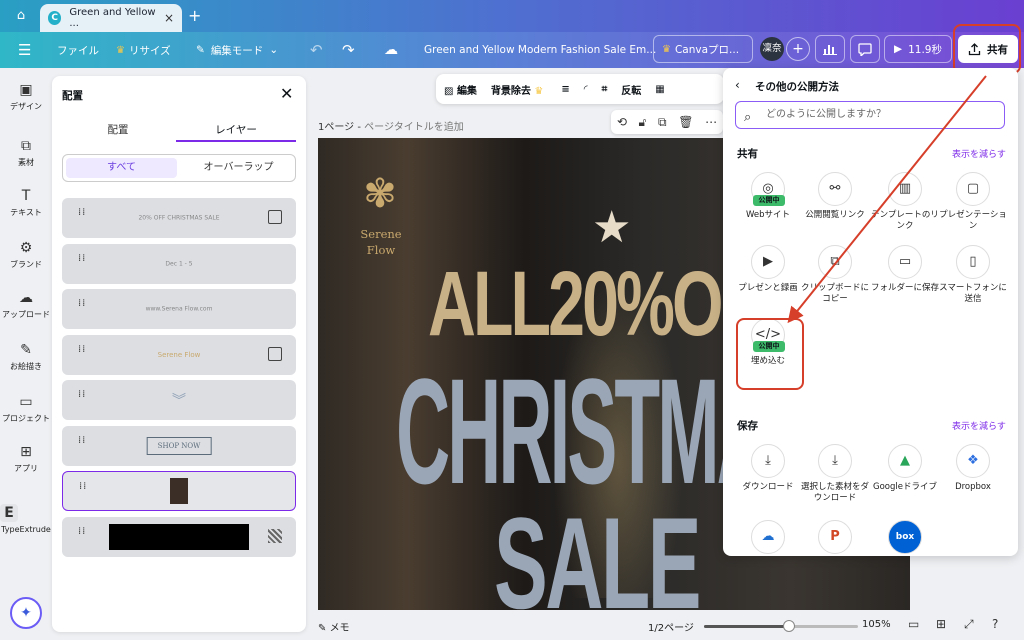  What do you see at coordinates (788, 626) in the screenshot?
I see `zoom-slider-thumb` at bounding box center [788, 626].